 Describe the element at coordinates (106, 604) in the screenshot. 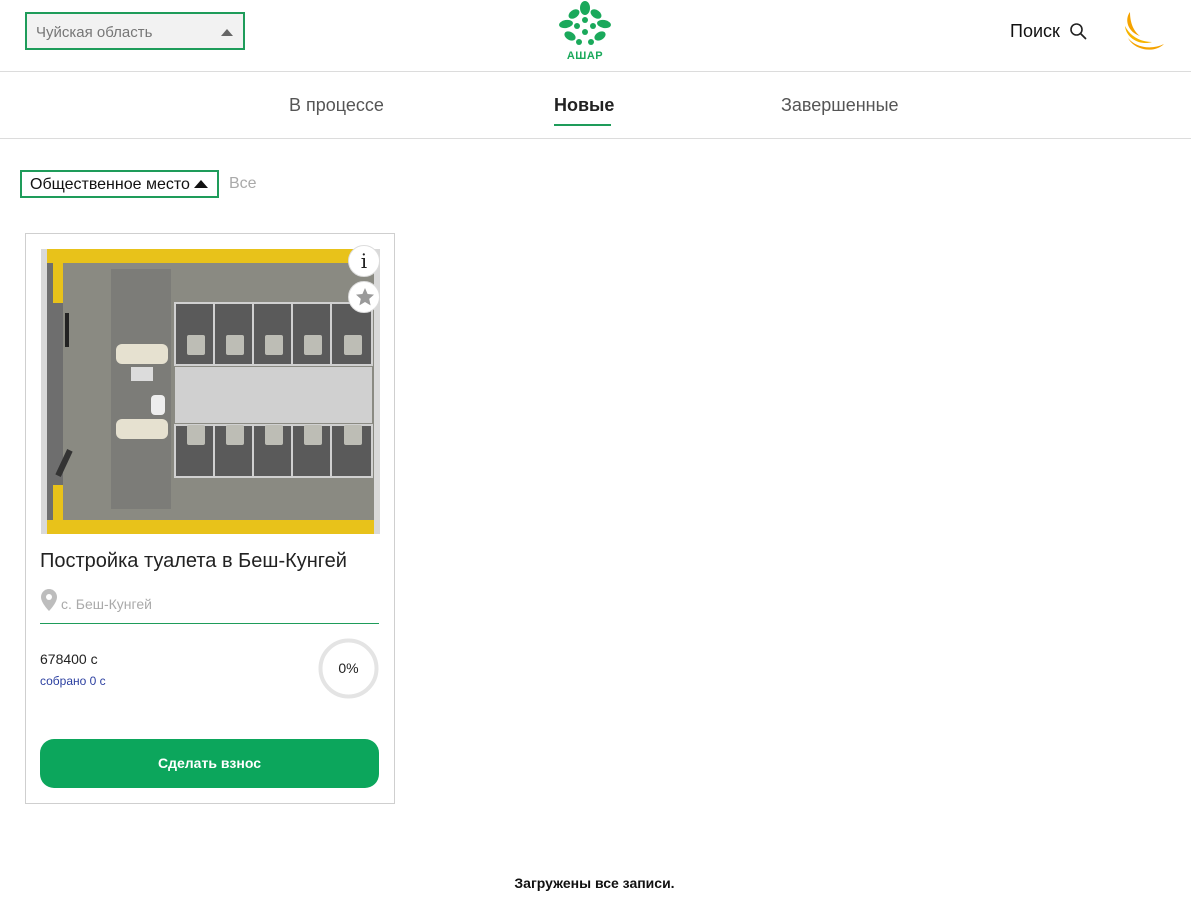

I see `location-text: с. Беш-Кунгей` at that location.